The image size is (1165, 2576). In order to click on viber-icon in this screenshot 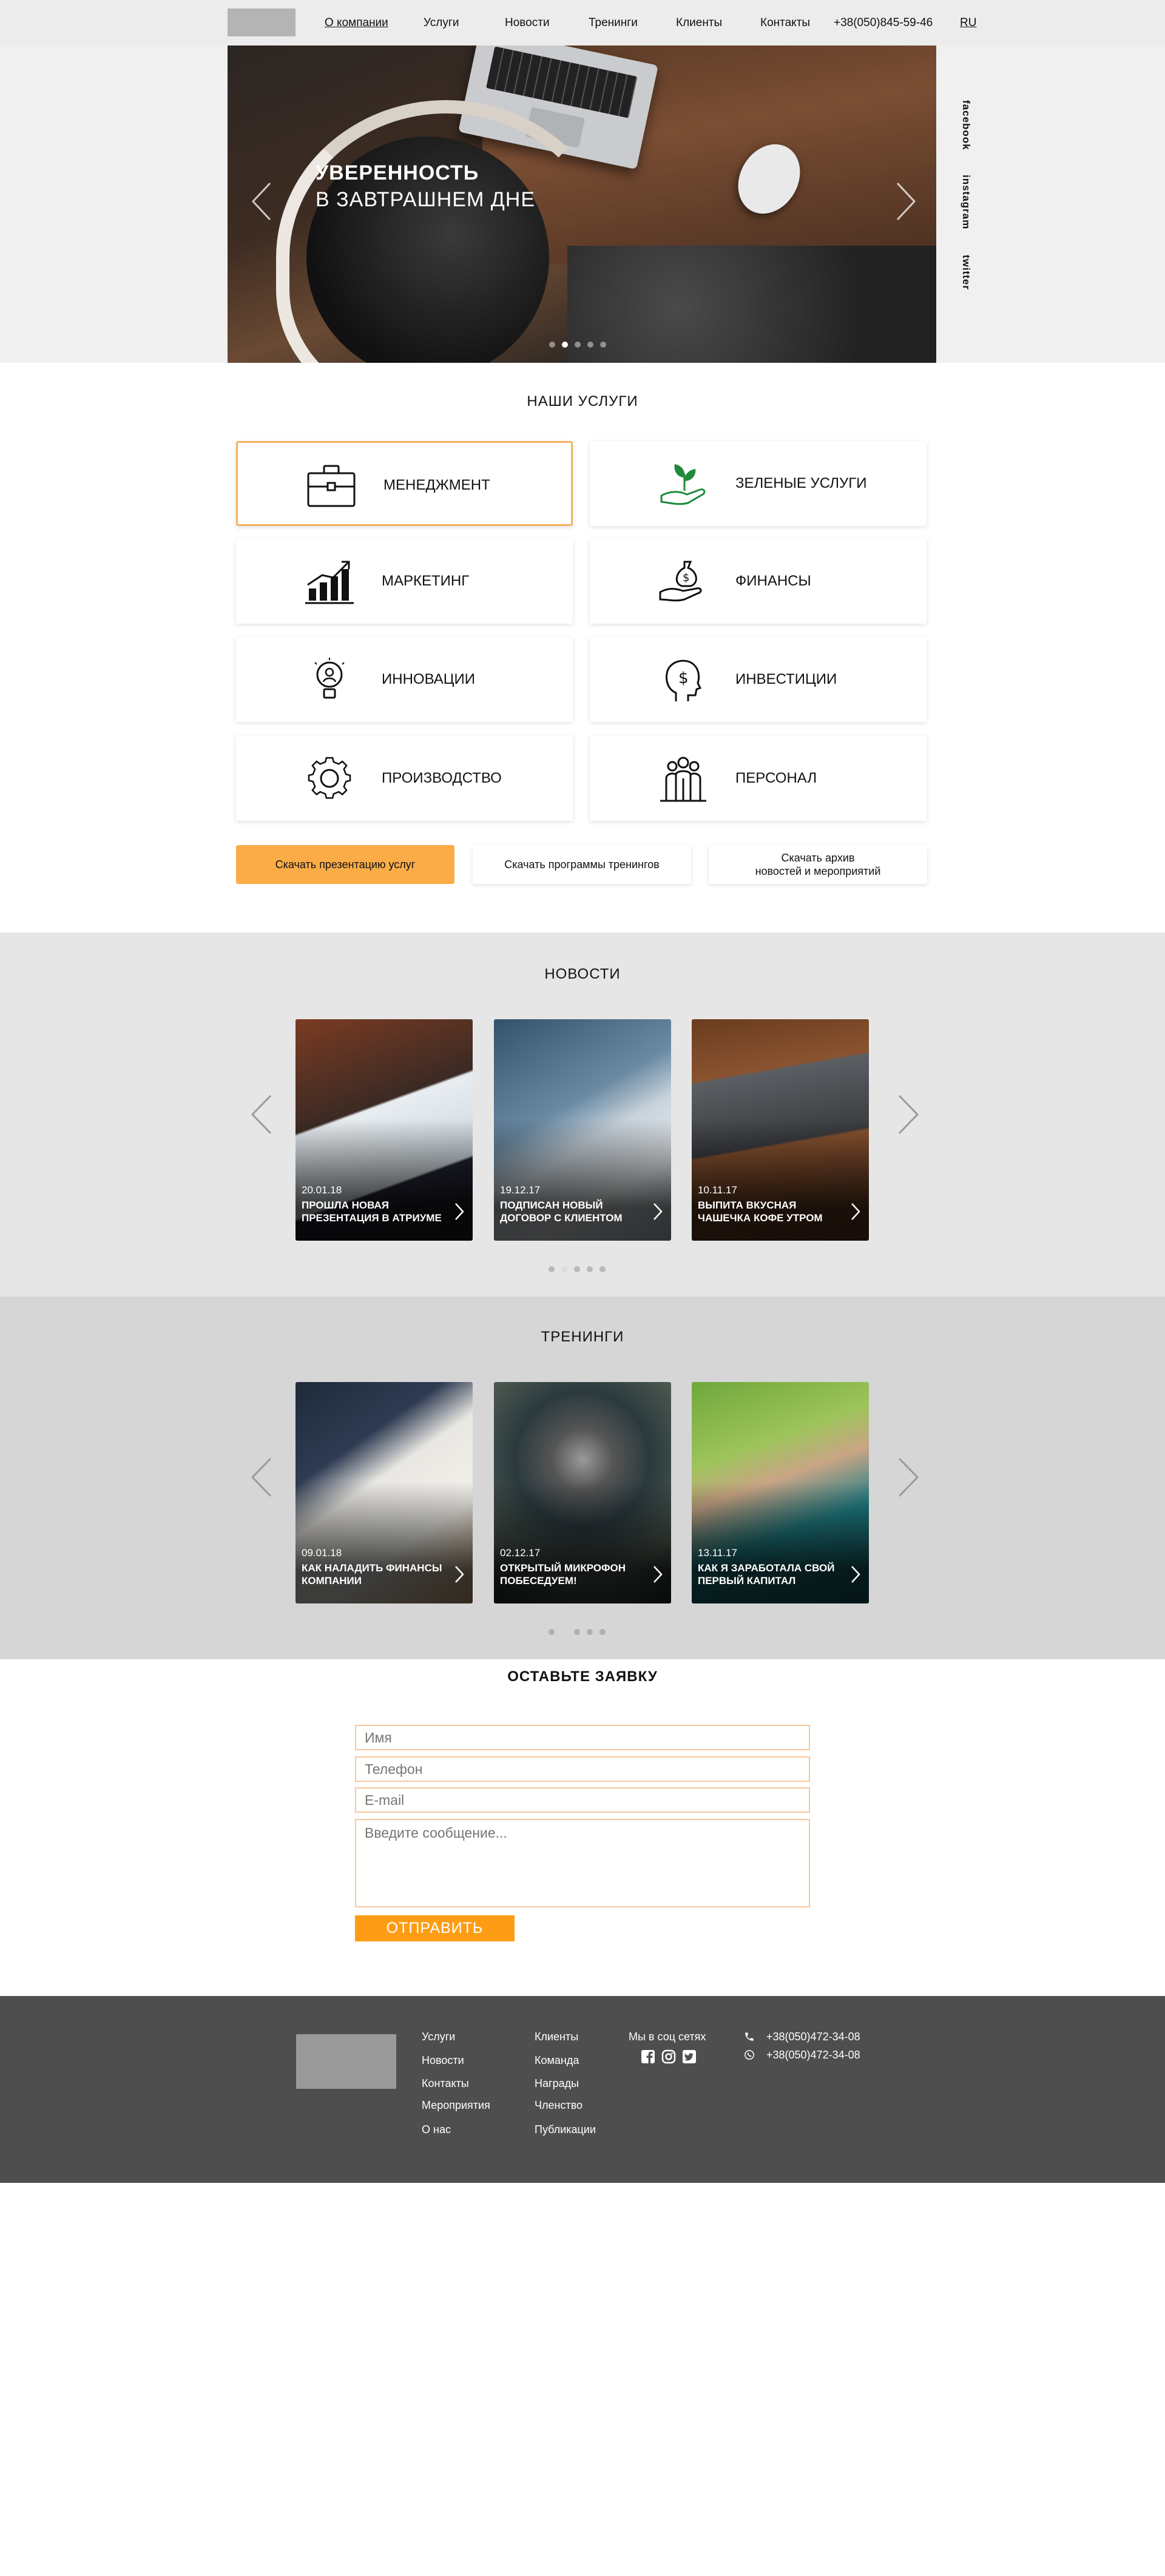, I will do `click(749, 2055)`.